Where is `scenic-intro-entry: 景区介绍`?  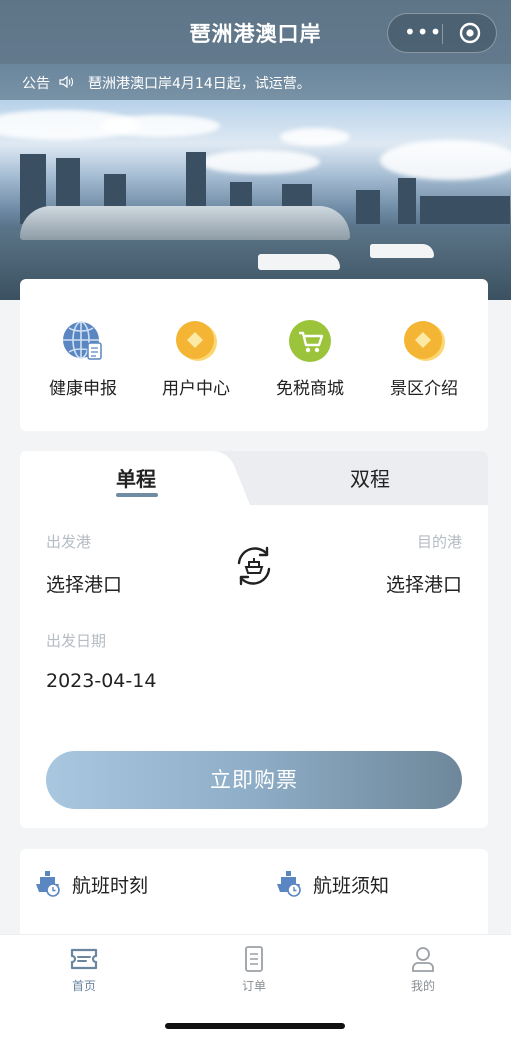
scenic-intro-entry: 景区介绍 is located at coordinates (424, 359).